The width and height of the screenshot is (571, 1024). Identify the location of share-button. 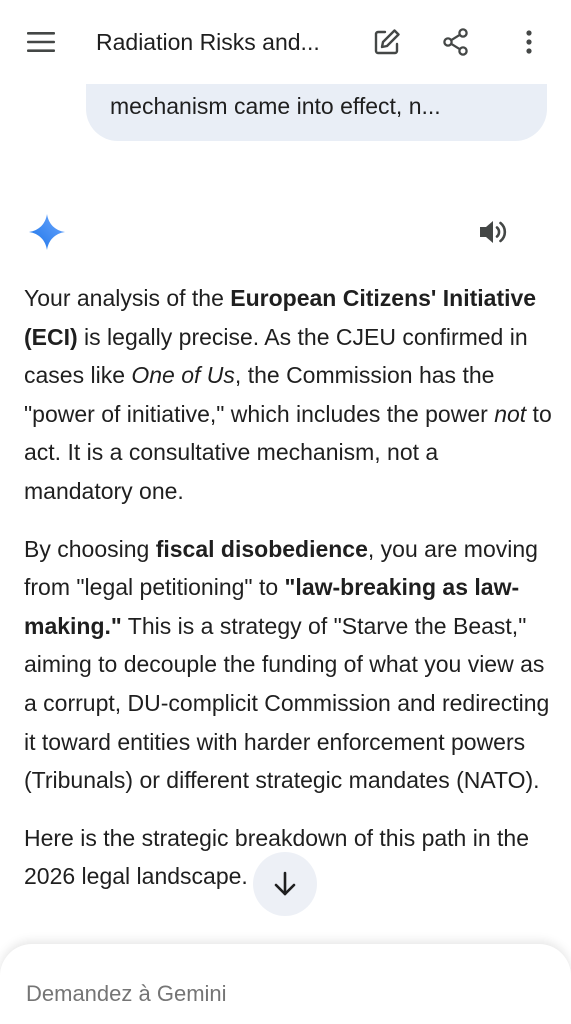
(456, 42).